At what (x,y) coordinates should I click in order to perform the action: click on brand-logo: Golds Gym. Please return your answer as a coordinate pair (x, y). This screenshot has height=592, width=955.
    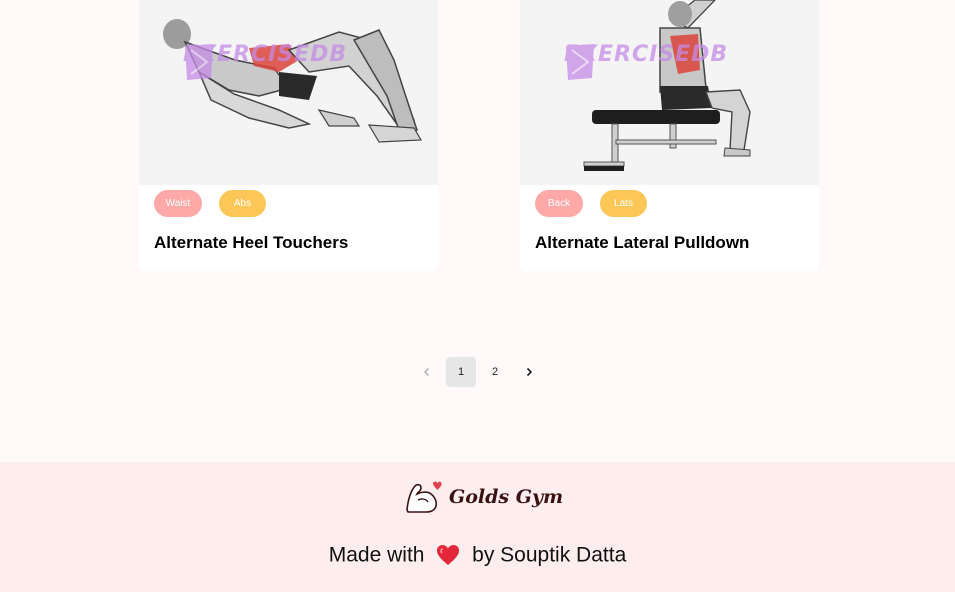
    Looking at the image, I should click on (483, 497).